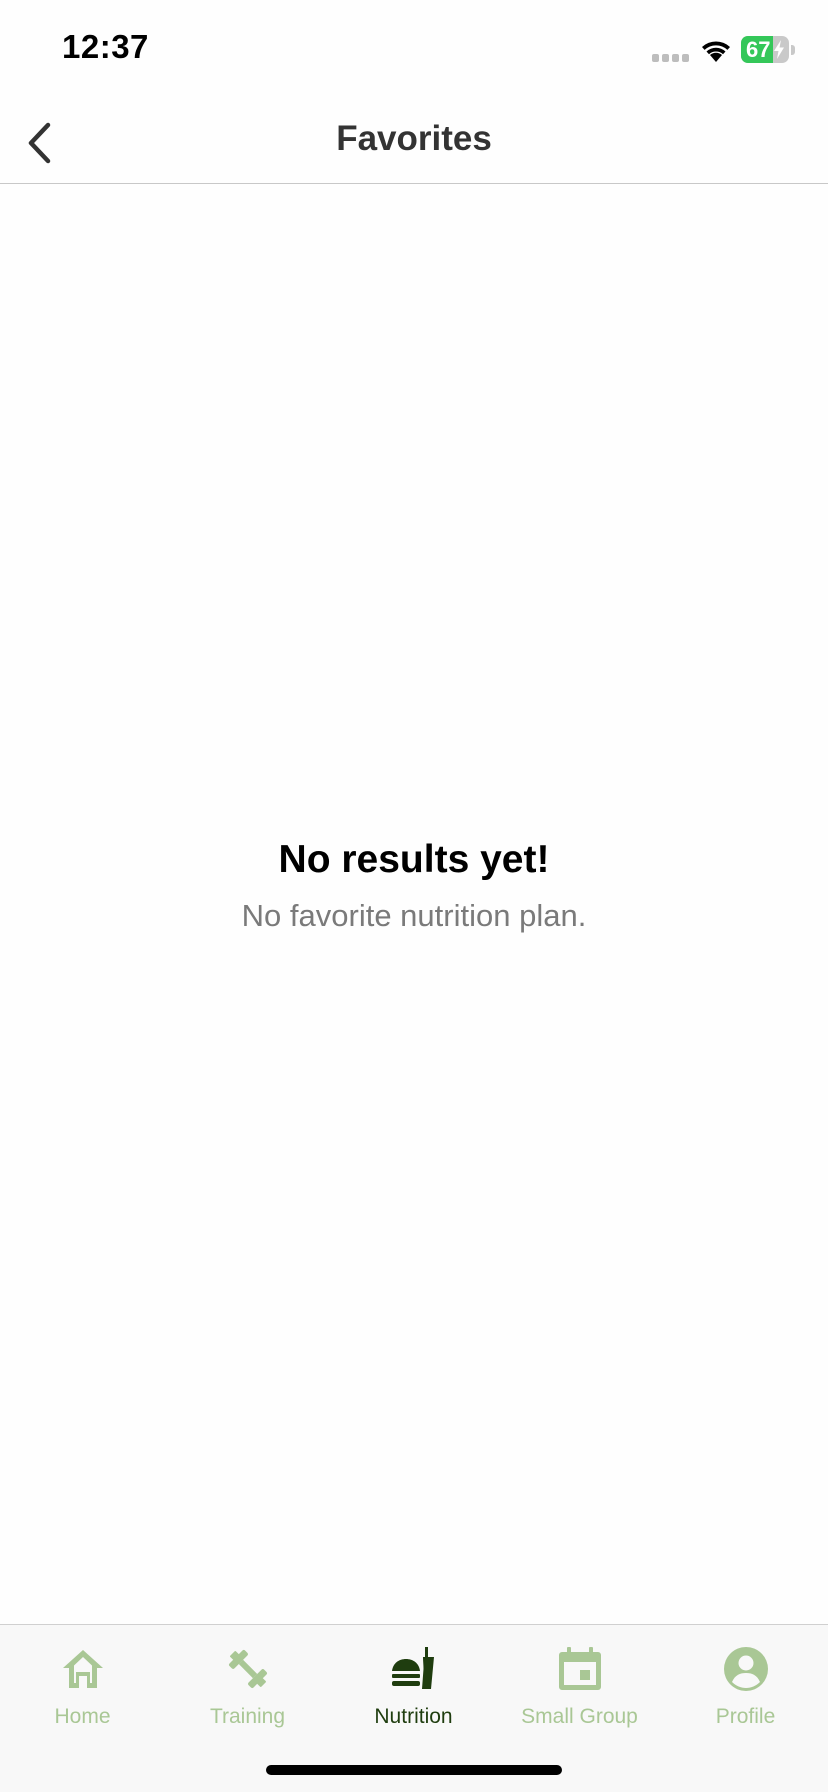 The height and width of the screenshot is (1792, 828). Describe the element at coordinates (745, 1716) in the screenshot. I see `tab-profile-label: Profile` at that location.